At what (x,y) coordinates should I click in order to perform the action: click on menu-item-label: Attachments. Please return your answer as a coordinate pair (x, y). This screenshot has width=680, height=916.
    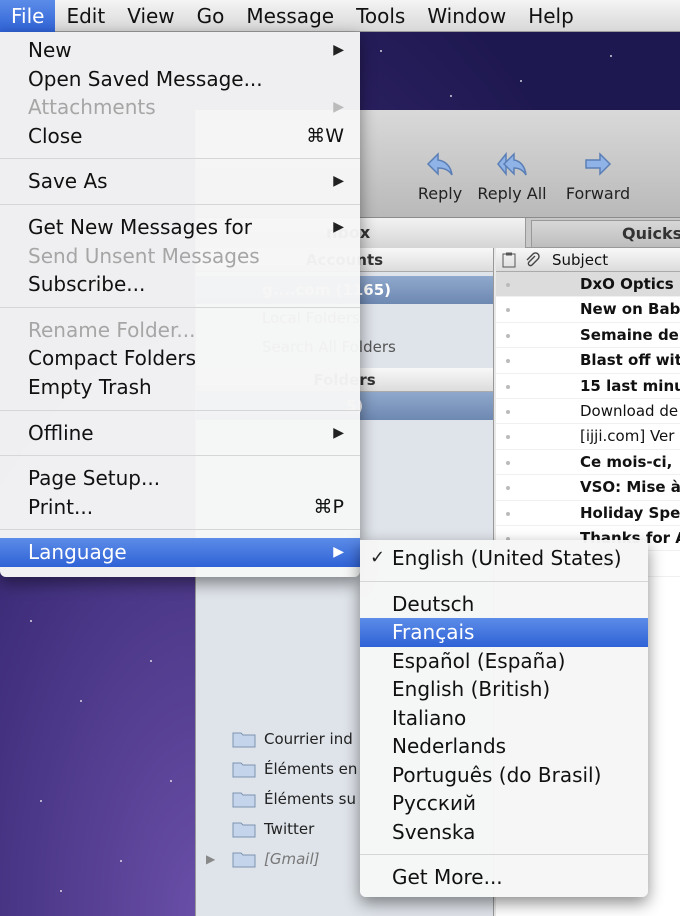
    Looking at the image, I should click on (92, 107).